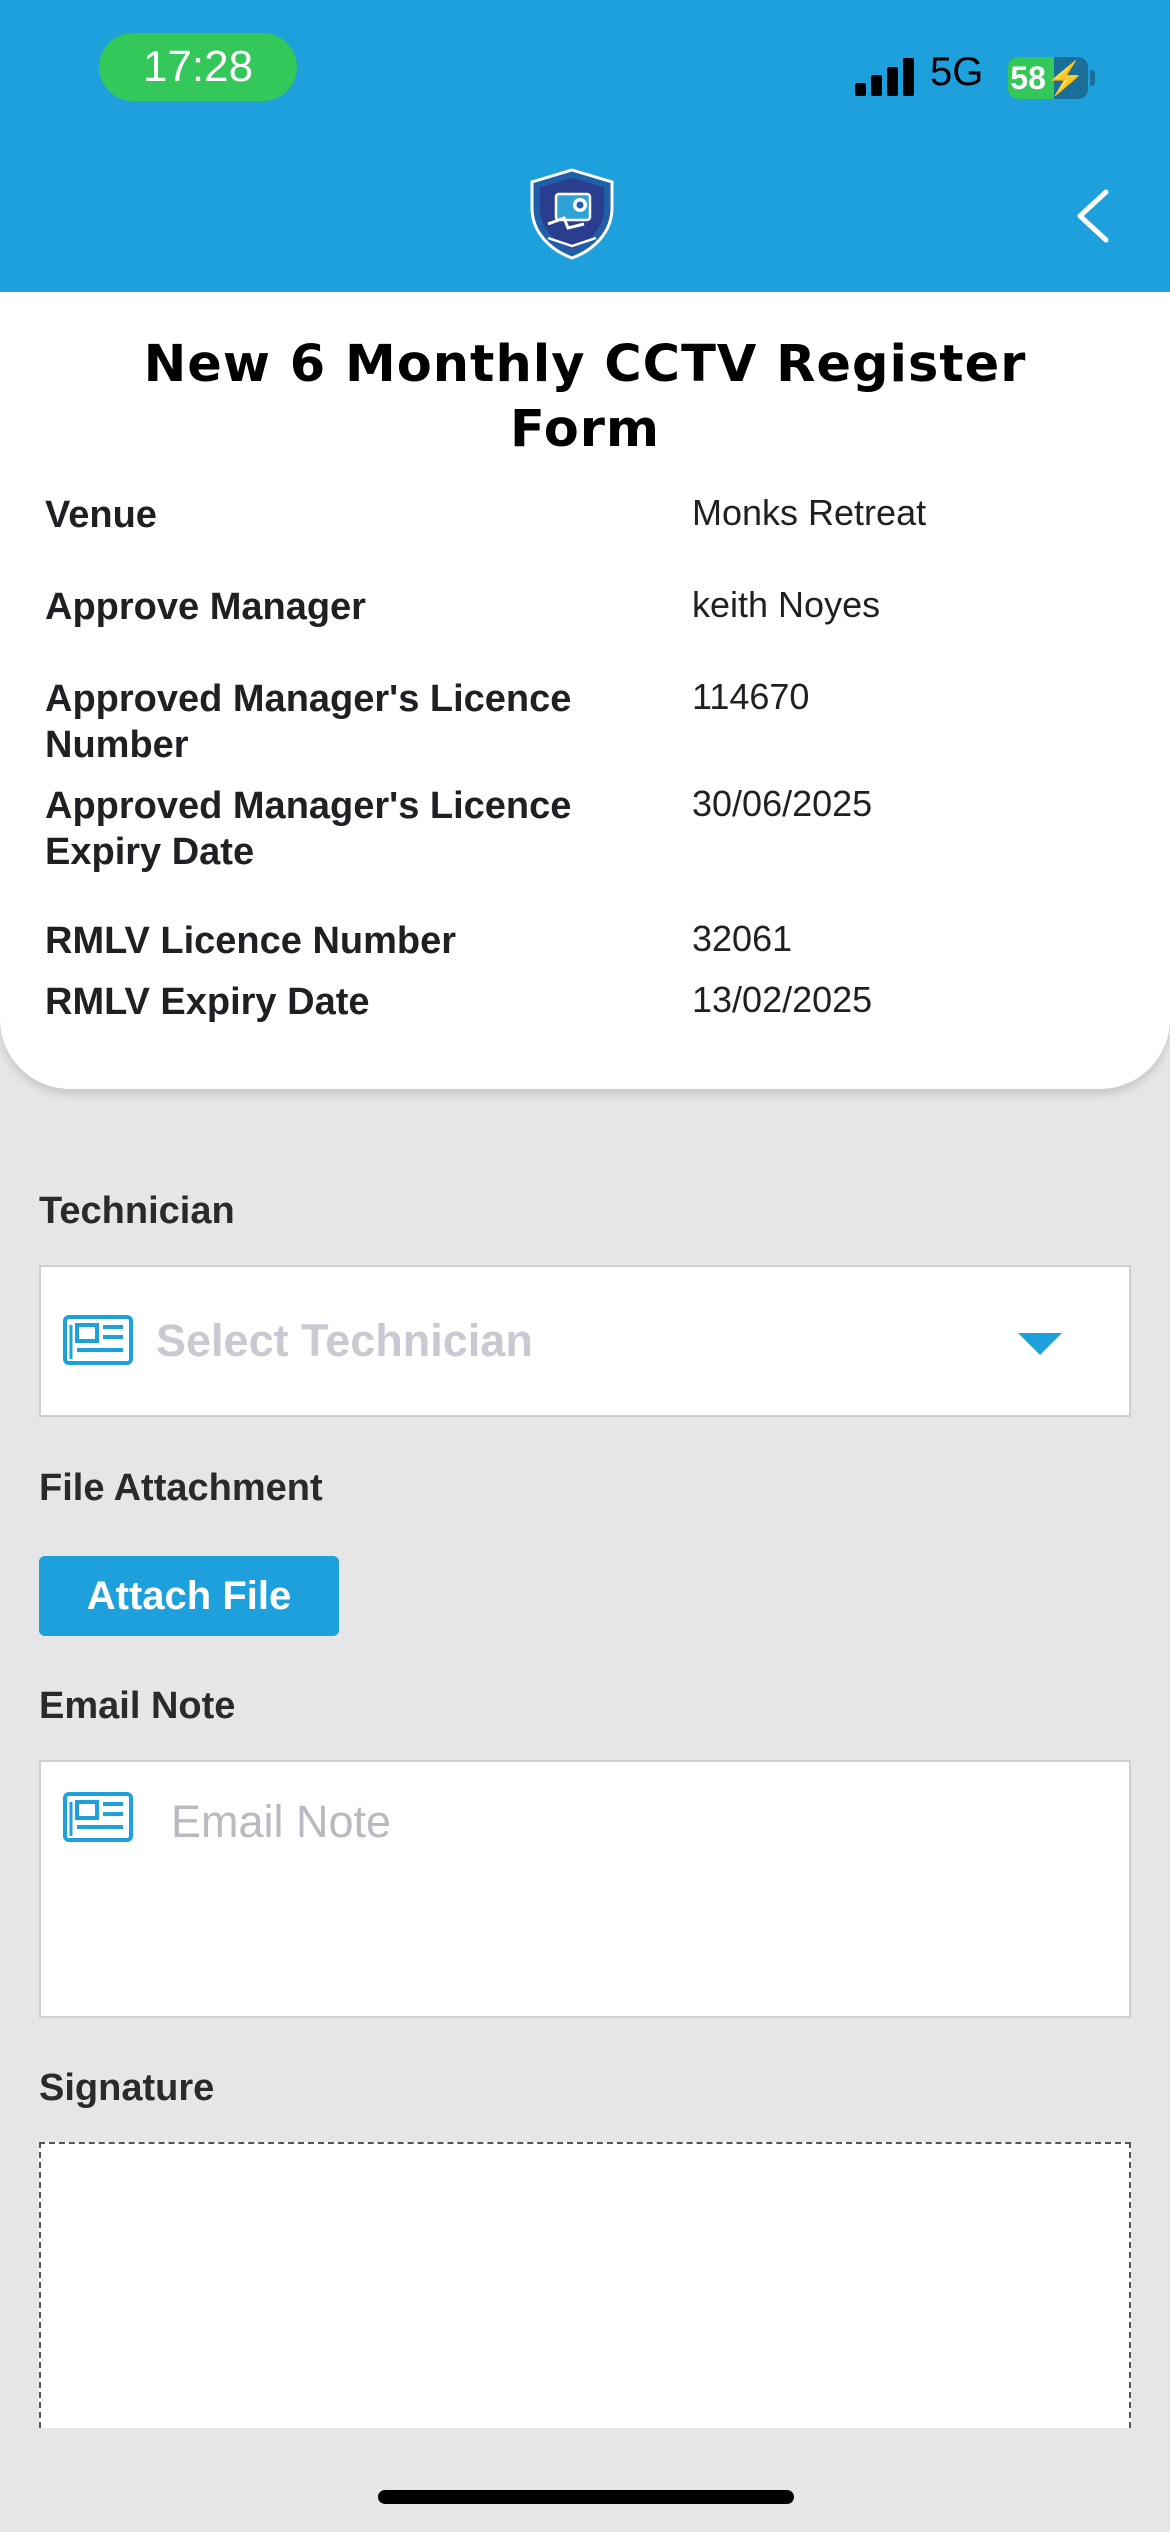 Image resolution: width=1170 pixels, height=2532 pixels. What do you see at coordinates (957, 72) in the screenshot?
I see `network-type: 5G` at bounding box center [957, 72].